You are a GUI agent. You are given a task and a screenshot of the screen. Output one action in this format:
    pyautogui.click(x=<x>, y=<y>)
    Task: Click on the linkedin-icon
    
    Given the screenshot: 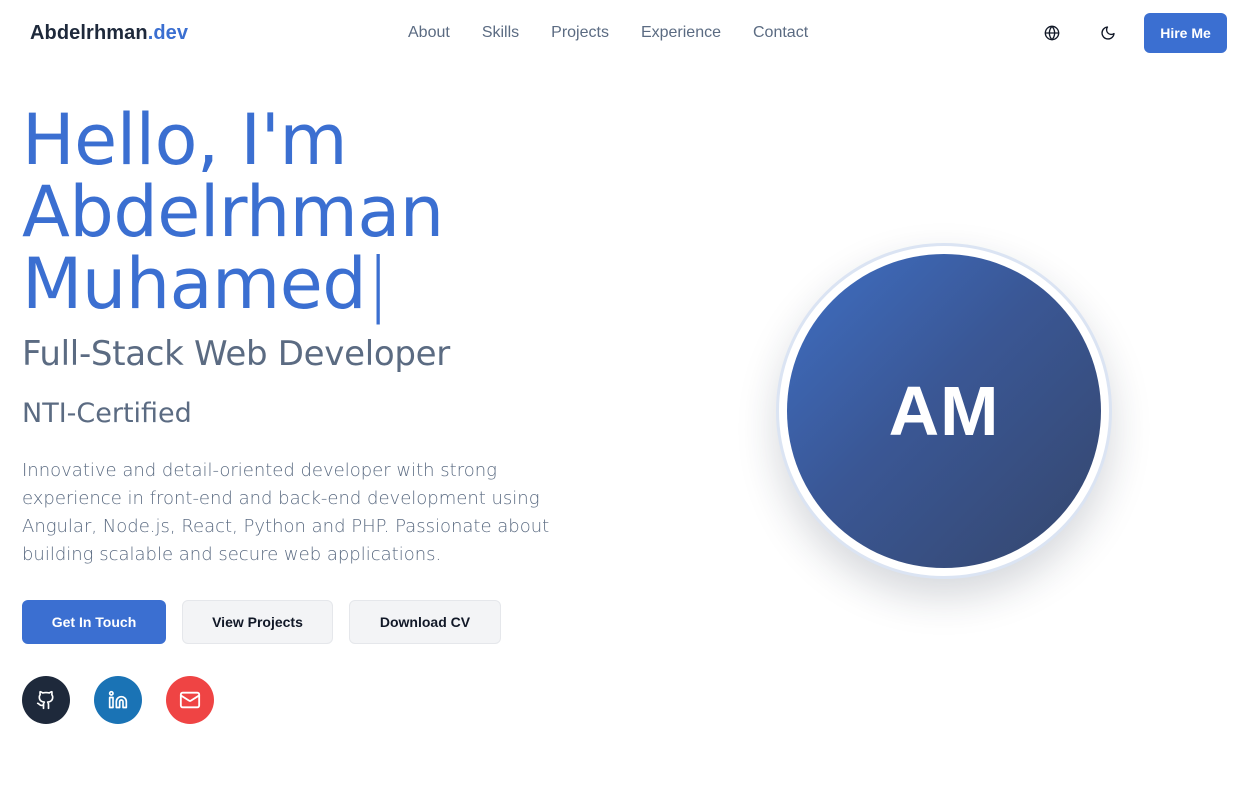 What is the action you would take?
    pyautogui.click(x=118, y=699)
    